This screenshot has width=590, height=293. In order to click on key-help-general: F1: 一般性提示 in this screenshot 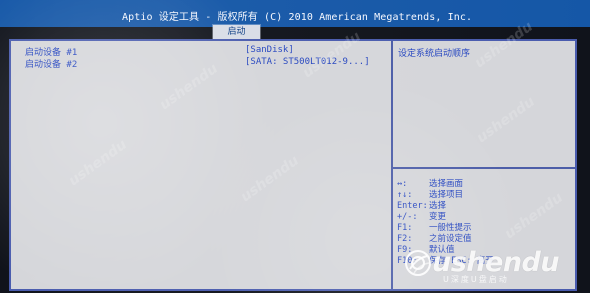, I will do `click(483, 227)`.